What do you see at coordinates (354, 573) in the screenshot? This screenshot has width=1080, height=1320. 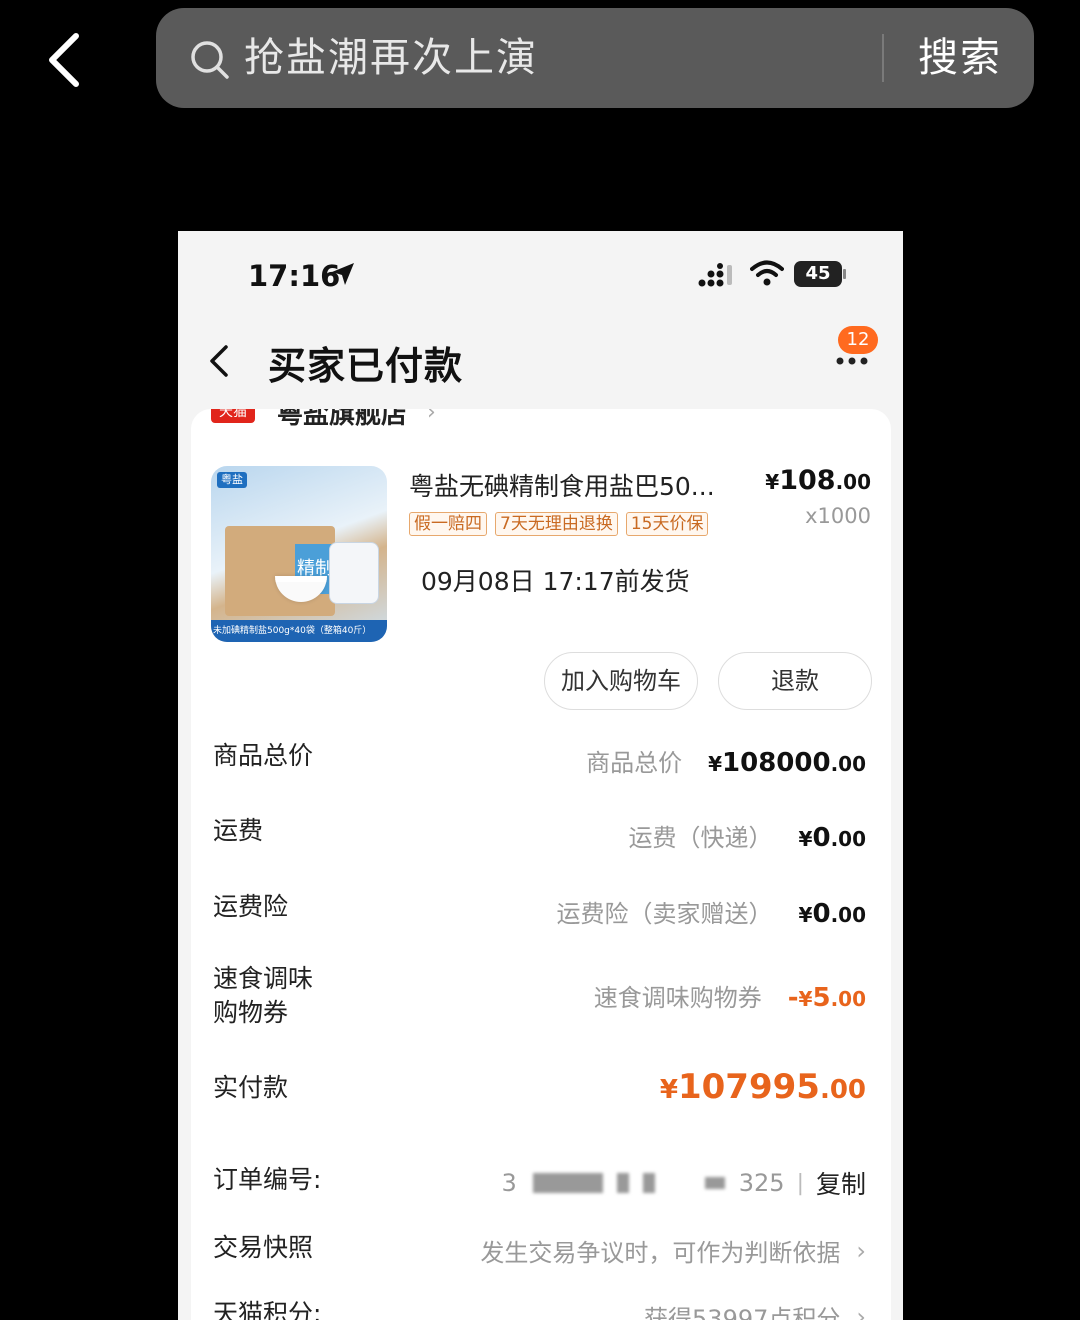 I see `product-image-bag` at bounding box center [354, 573].